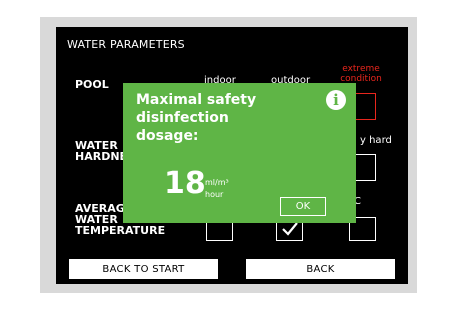 The image size is (454, 313). Describe the element at coordinates (214, 194) in the screenshot. I see `dosage-unit-bottom: hour` at that location.